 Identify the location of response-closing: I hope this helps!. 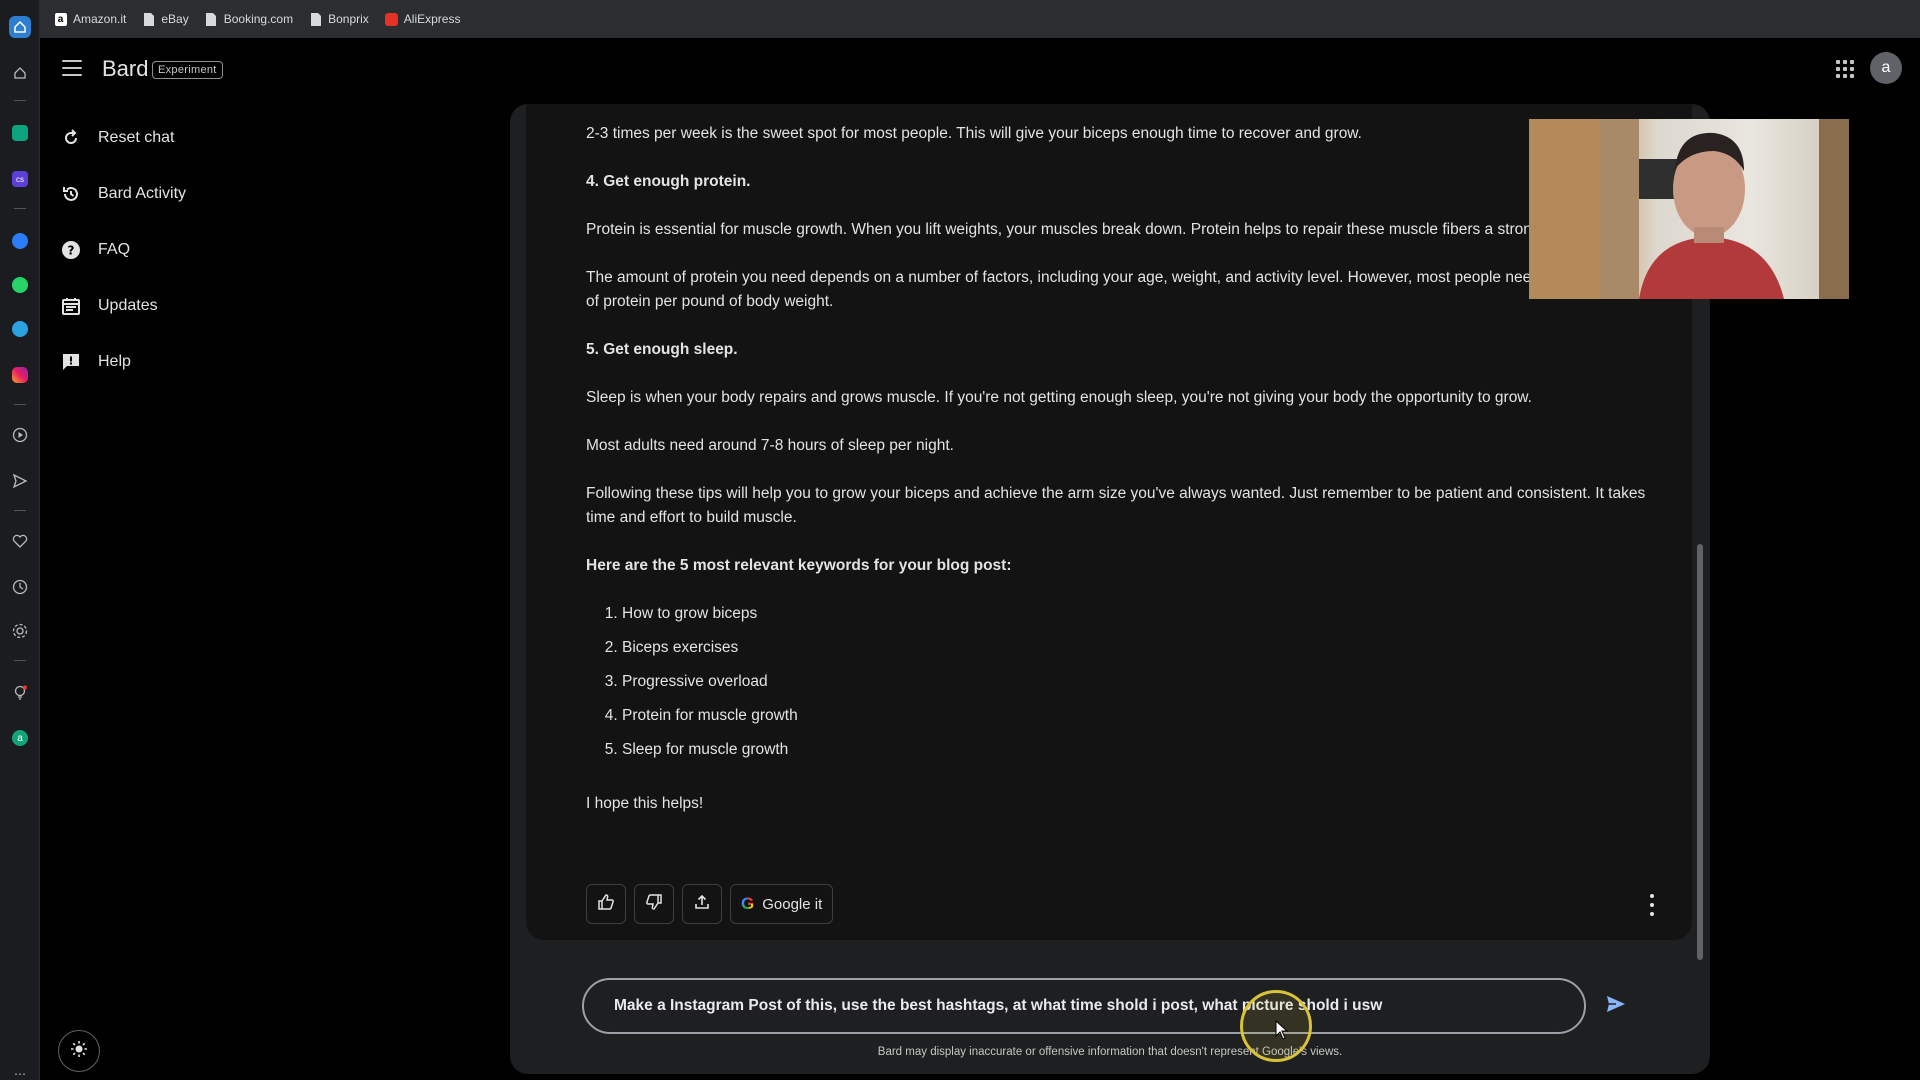
(645, 803).